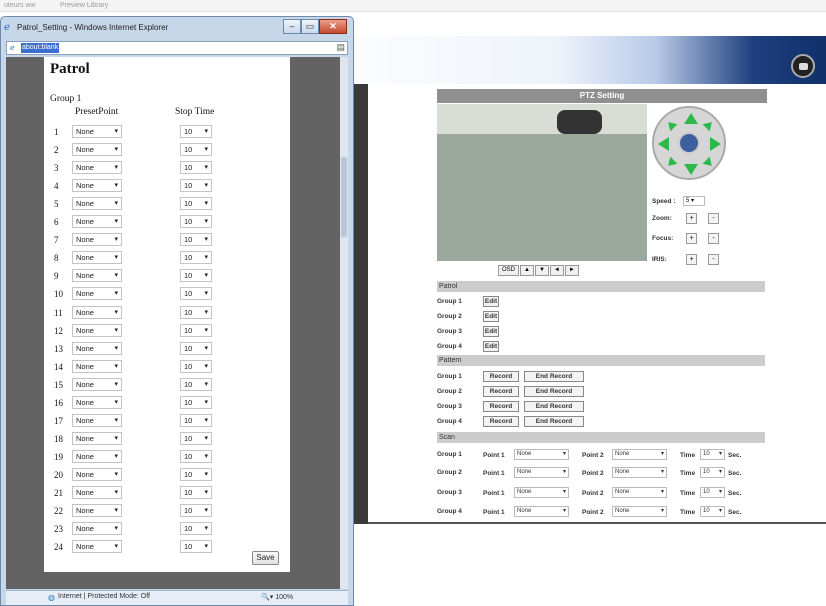 Image resolution: width=826 pixels, height=606 pixels. What do you see at coordinates (694, 201) in the screenshot?
I see `speed-select: 5 ▾` at bounding box center [694, 201].